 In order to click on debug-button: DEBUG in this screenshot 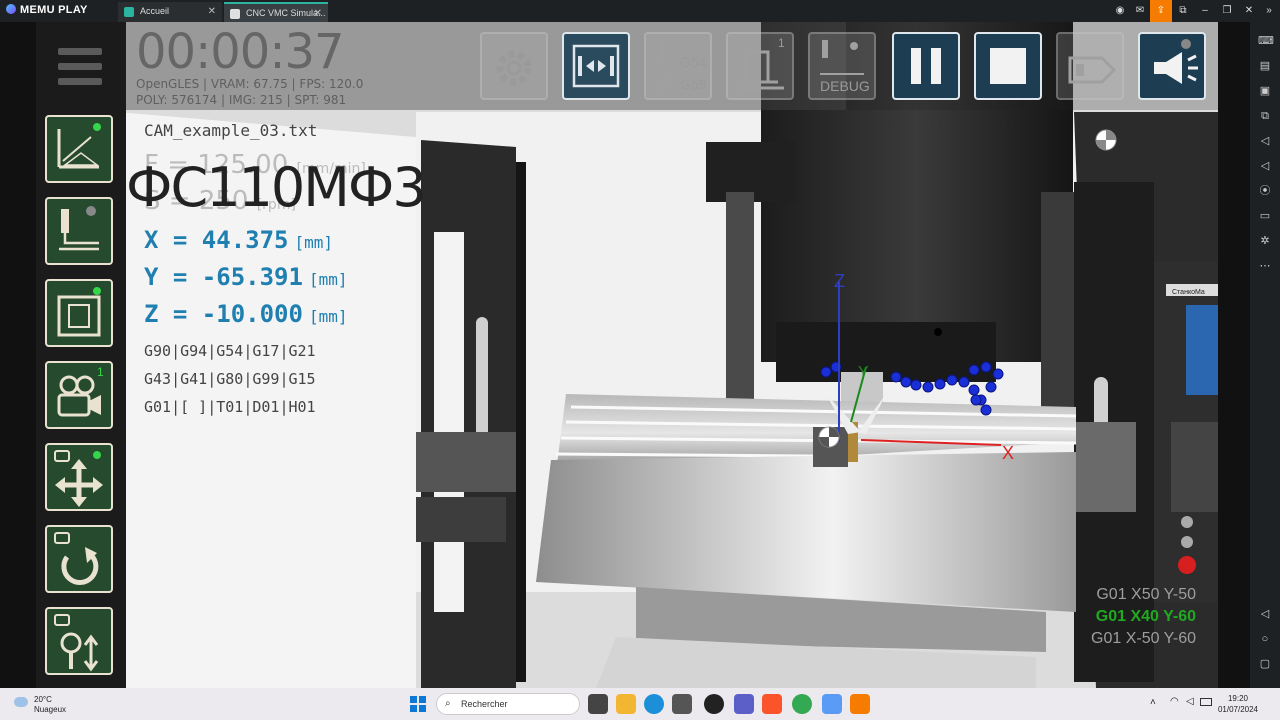, I will do `click(842, 66)`.